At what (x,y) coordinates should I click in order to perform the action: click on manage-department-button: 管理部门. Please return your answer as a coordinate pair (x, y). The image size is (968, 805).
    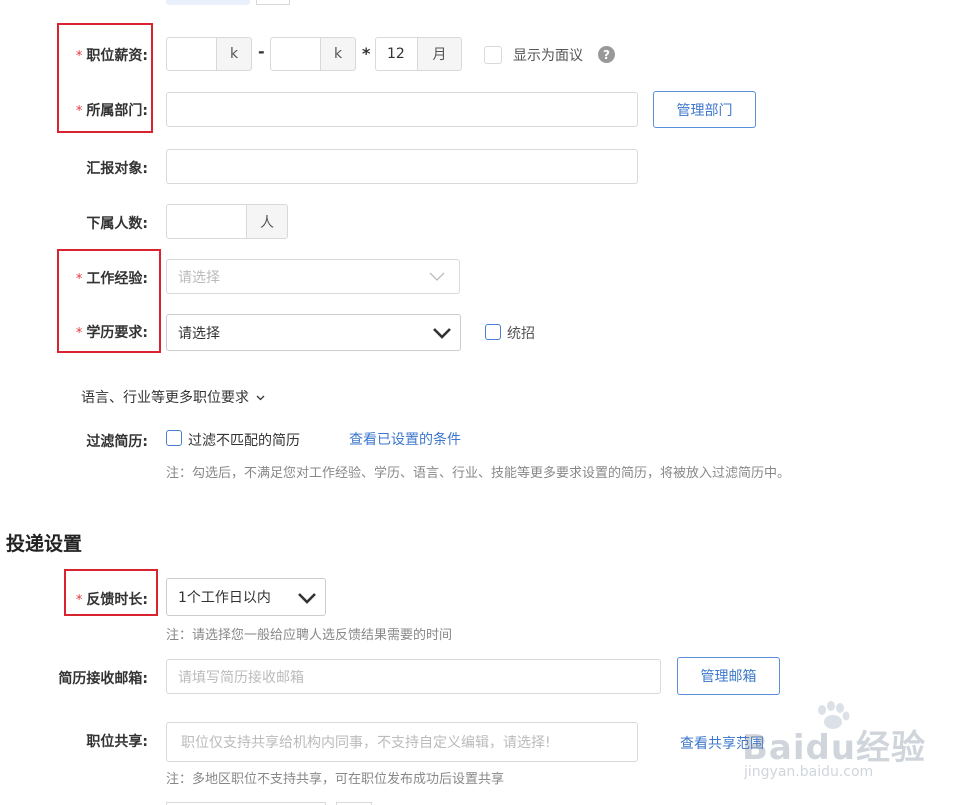
    Looking at the image, I should click on (704, 109).